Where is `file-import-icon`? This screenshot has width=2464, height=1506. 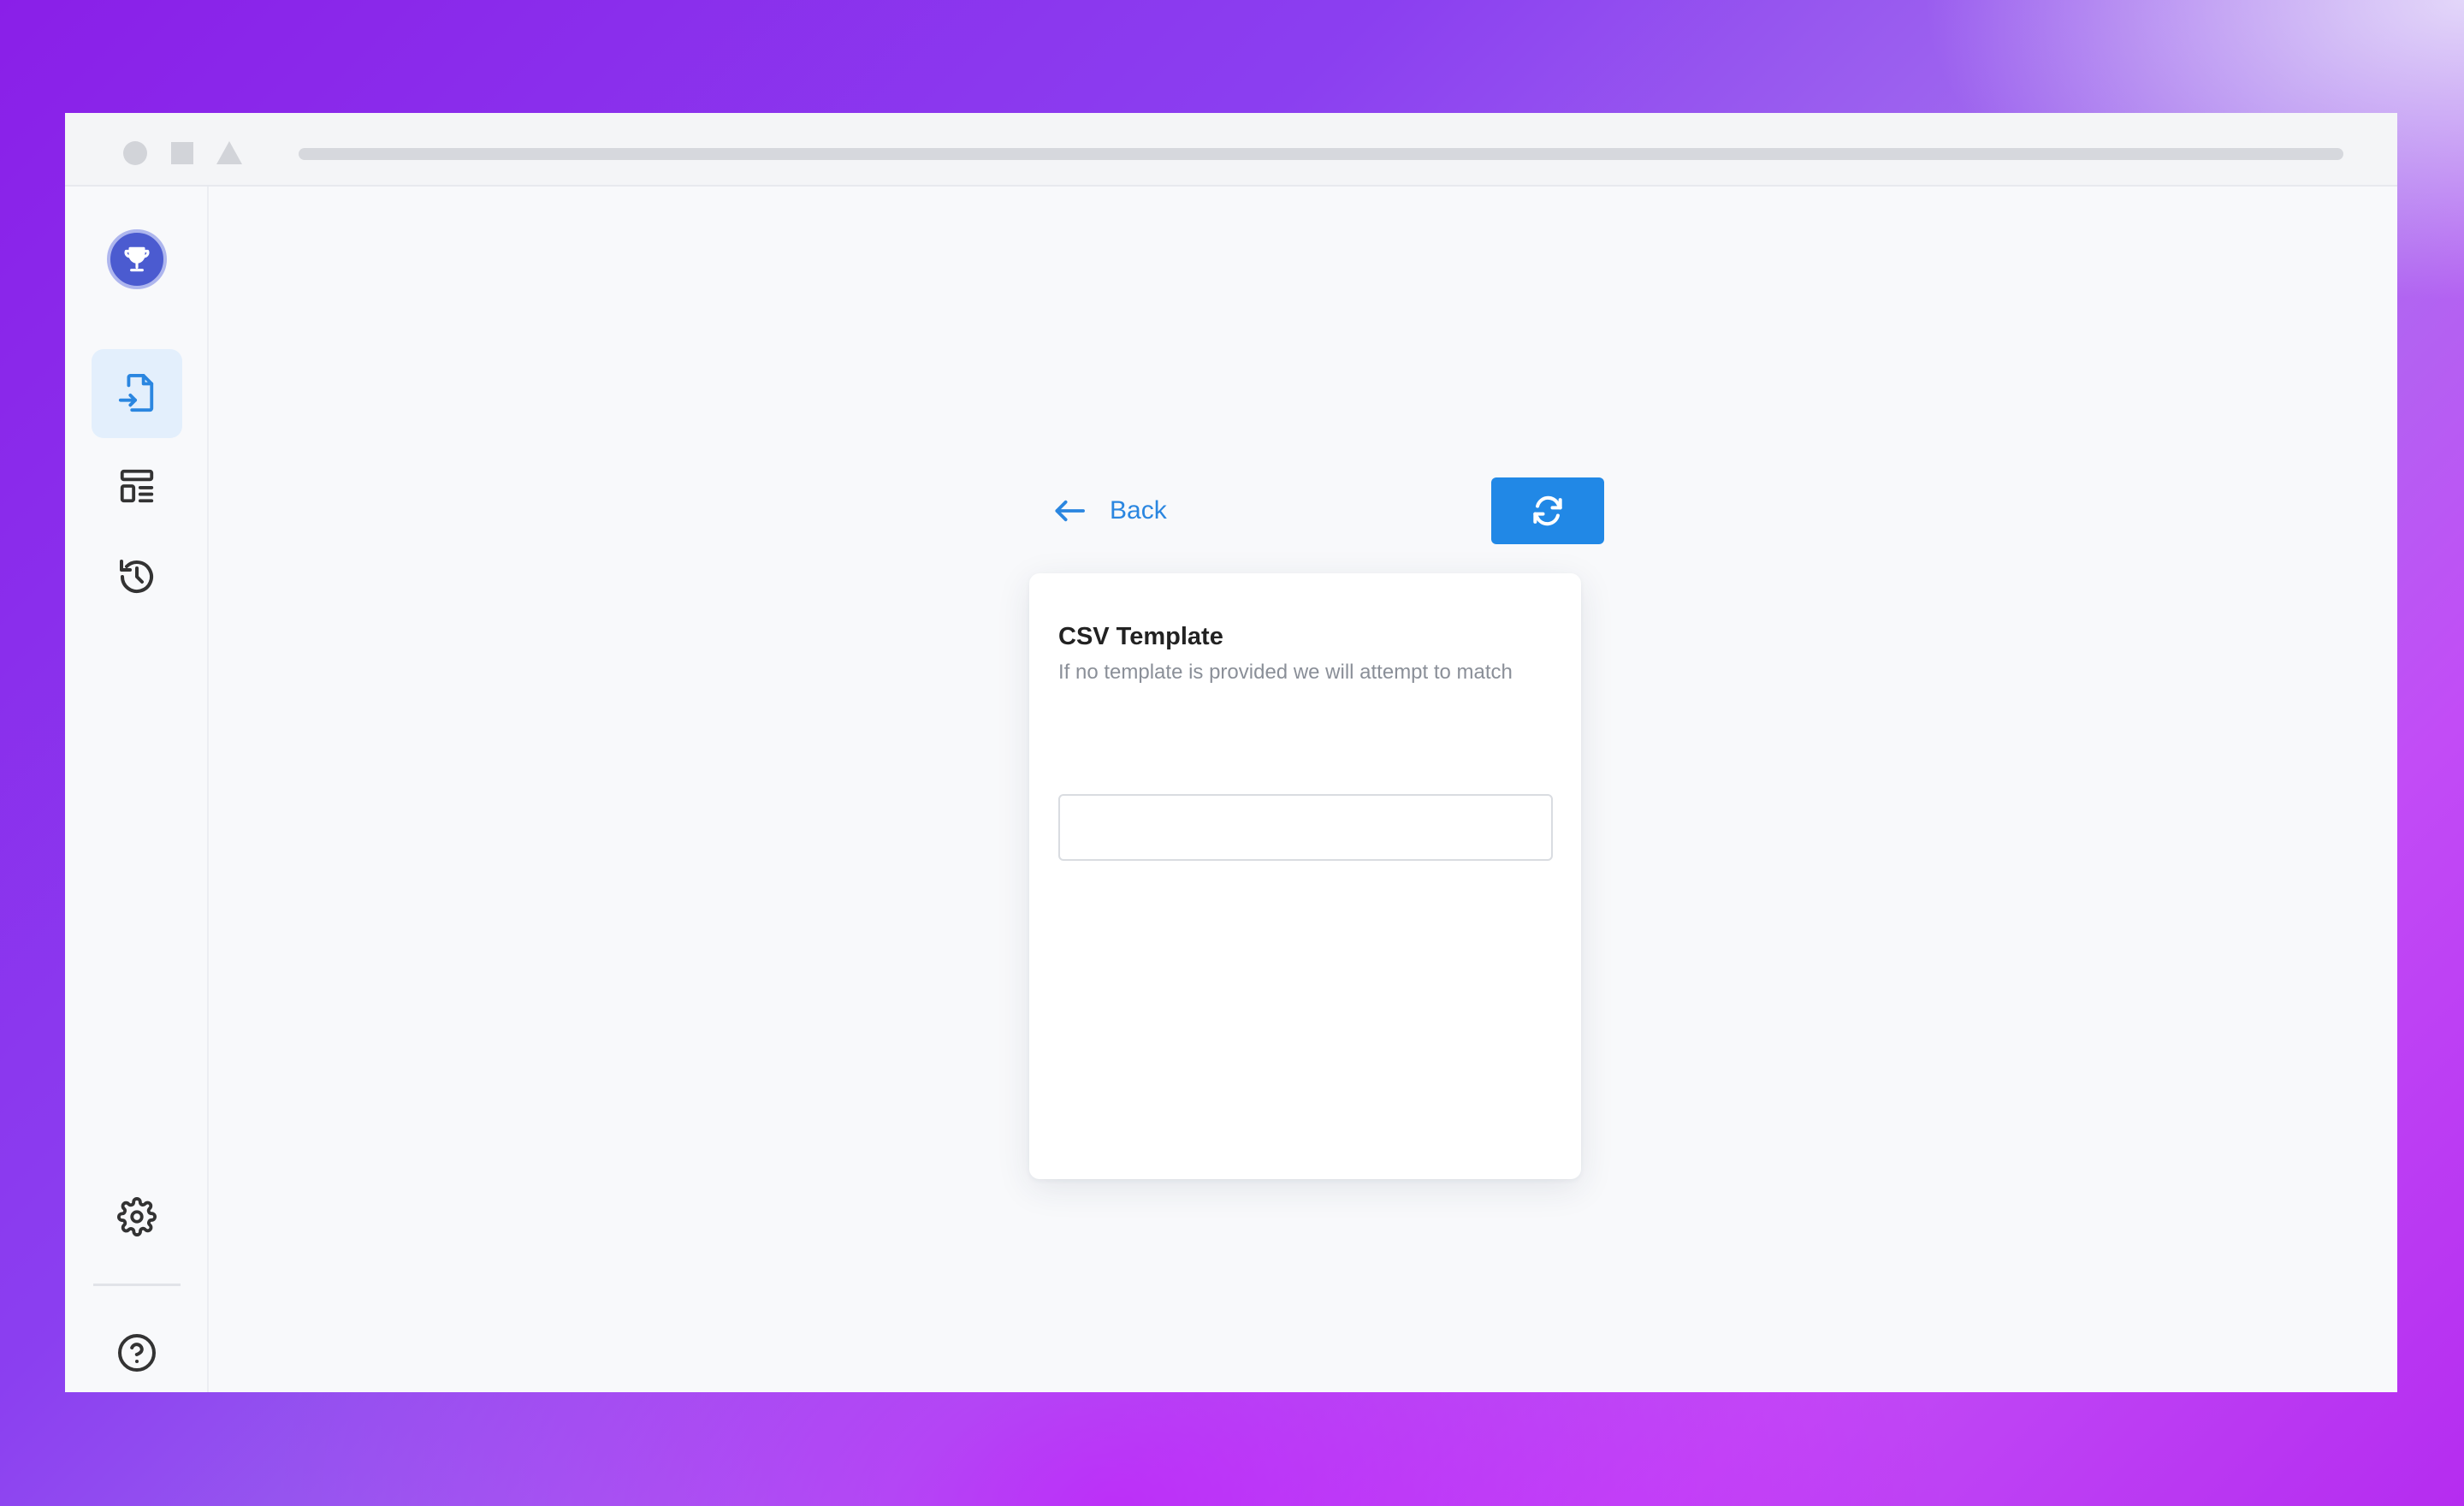 file-import-icon is located at coordinates (136, 393).